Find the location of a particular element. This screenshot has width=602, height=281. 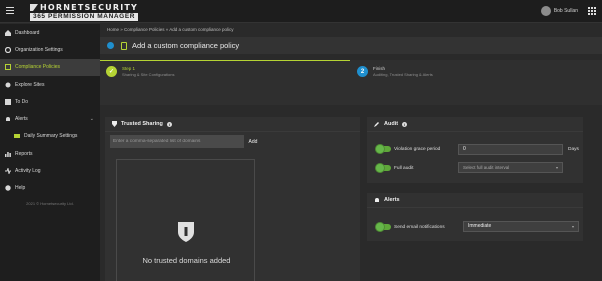

sidebar-item-compliance-policies: Compliance Policies is located at coordinates (50, 67).